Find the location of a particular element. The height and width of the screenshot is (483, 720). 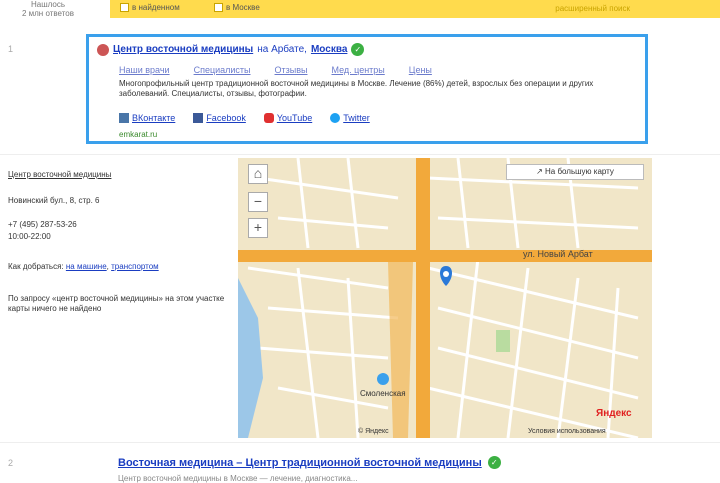

big-map-label: На большую карту is located at coordinates (579, 171).